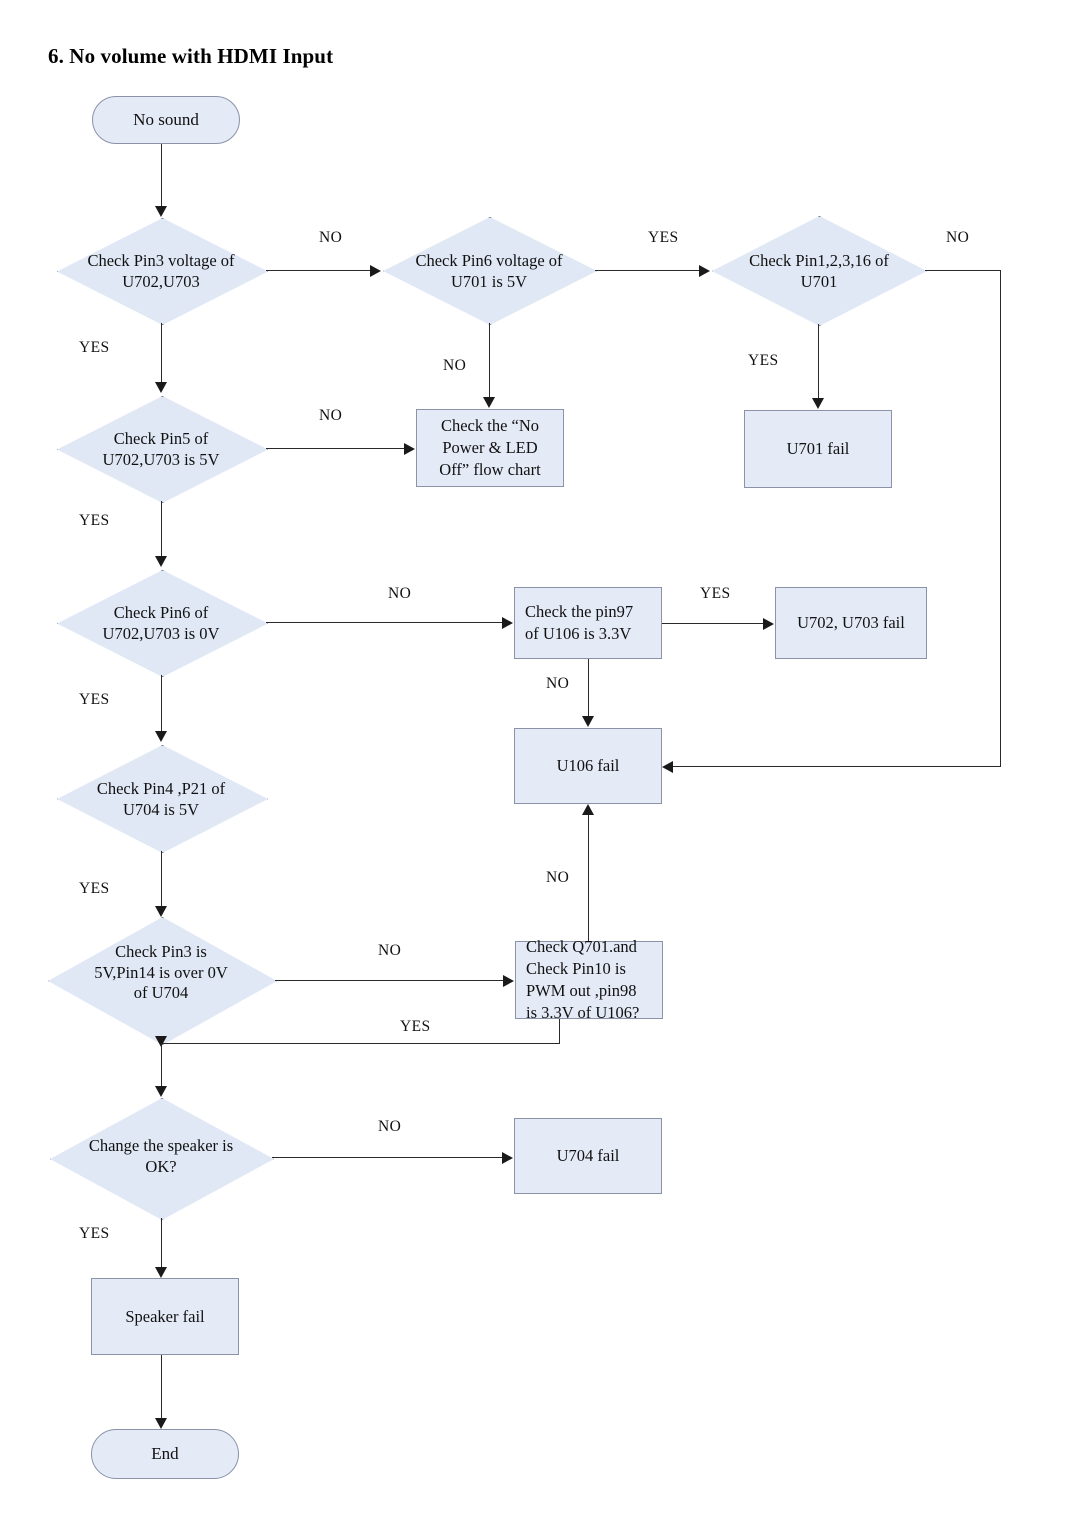 The width and height of the screenshot is (1080, 1528). What do you see at coordinates (558, 877) in the screenshot?
I see `edge-label-no-9: NO` at bounding box center [558, 877].